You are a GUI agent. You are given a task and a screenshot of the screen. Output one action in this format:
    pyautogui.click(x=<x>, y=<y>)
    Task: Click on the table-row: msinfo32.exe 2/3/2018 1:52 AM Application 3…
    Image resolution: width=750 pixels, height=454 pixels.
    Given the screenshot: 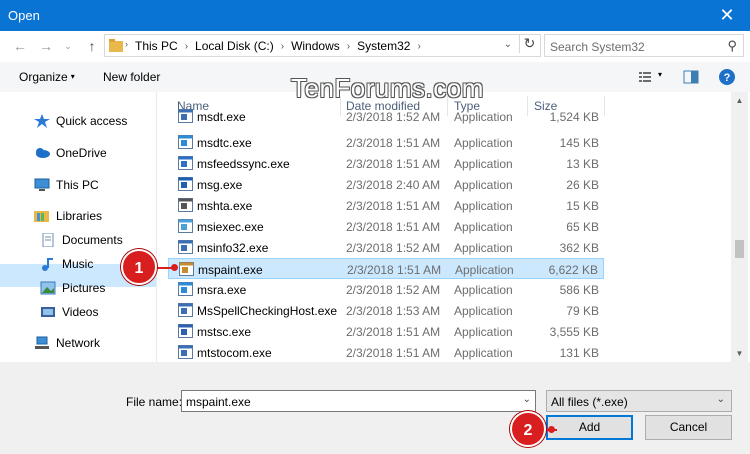 What is the action you would take?
    pyautogui.click(x=386, y=247)
    